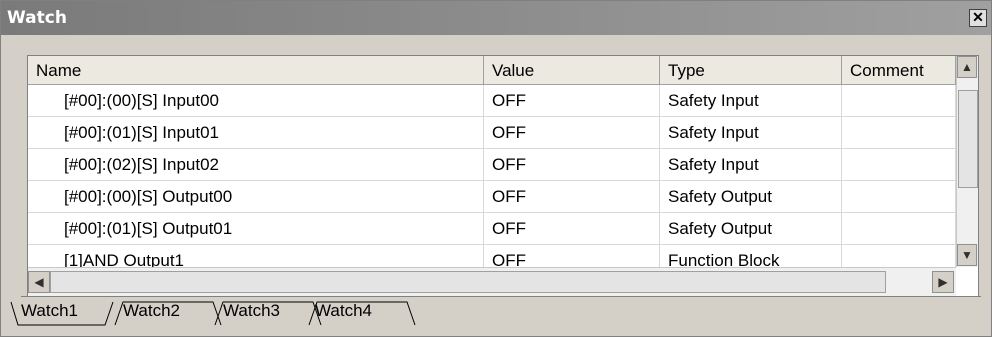 The image size is (992, 337). Describe the element at coordinates (256, 133) in the screenshot. I see `cell-name: [#00]:(01)[S] Input01` at that location.